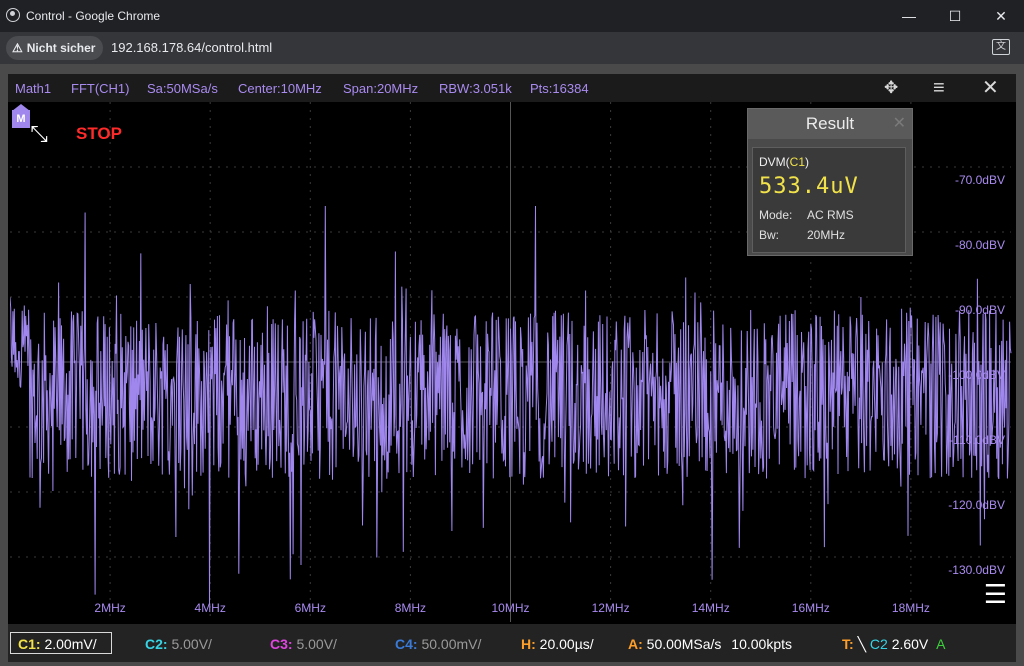 The height and width of the screenshot is (666, 1024). Describe the element at coordinates (512, 16) in the screenshot. I see `browser-titlebar: Control - Google Chrome — ☐ ✕` at that location.